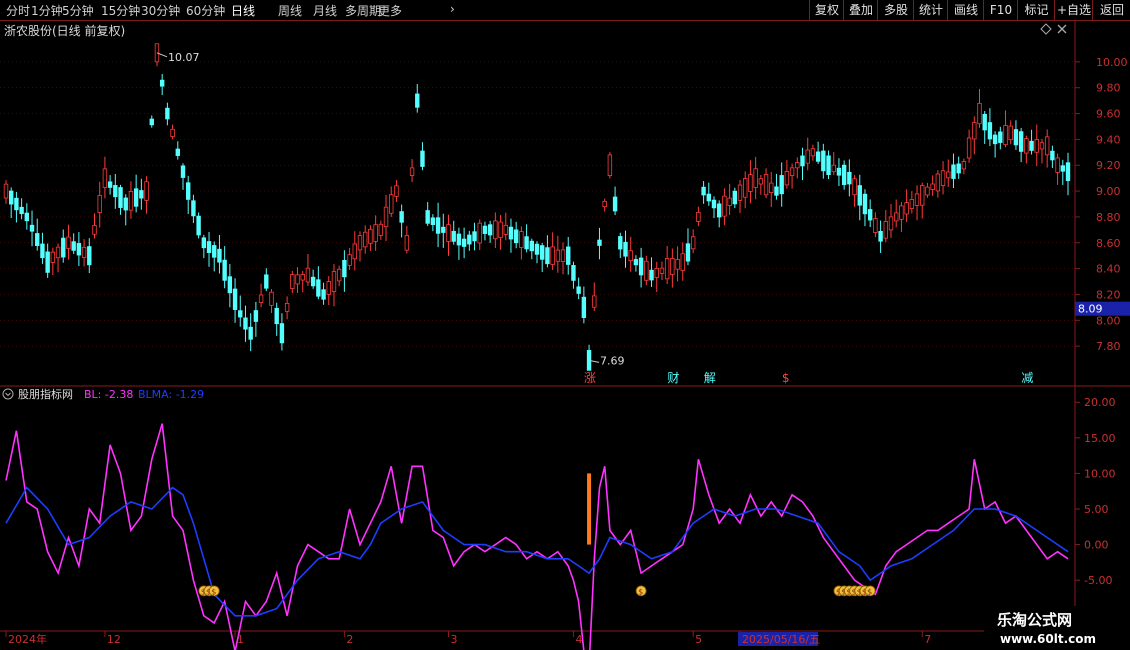 This screenshot has height=650, width=1130. What do you see at coordinates (1108, 114) in the screenshot?
I see `price-tick-label-2: 9.60` at bounding box center [1108, 114].